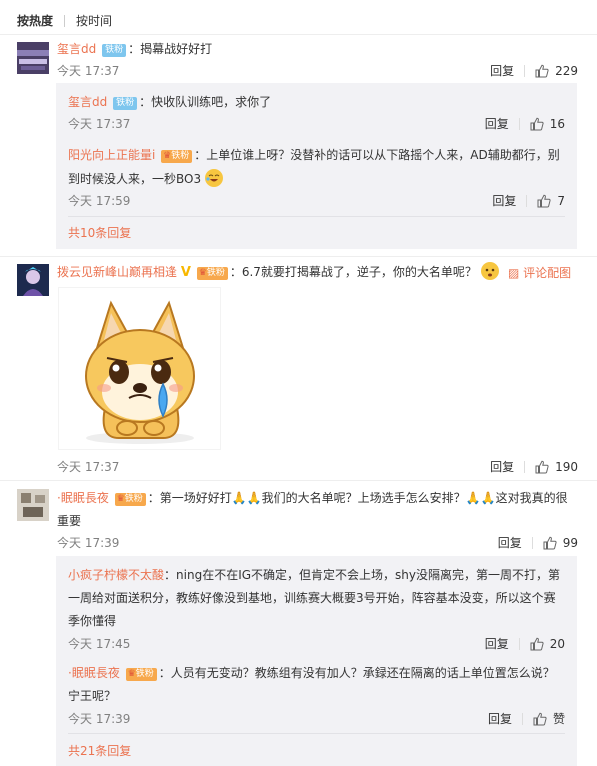  Describe the element at coordinates (88, 543) in the screenshot. I see `comment-time: 今天 17:39` at that location.